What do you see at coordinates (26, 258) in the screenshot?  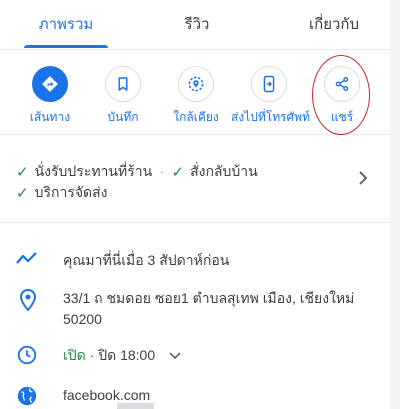 I see `trend-icon` at bounding box center [26, 258].